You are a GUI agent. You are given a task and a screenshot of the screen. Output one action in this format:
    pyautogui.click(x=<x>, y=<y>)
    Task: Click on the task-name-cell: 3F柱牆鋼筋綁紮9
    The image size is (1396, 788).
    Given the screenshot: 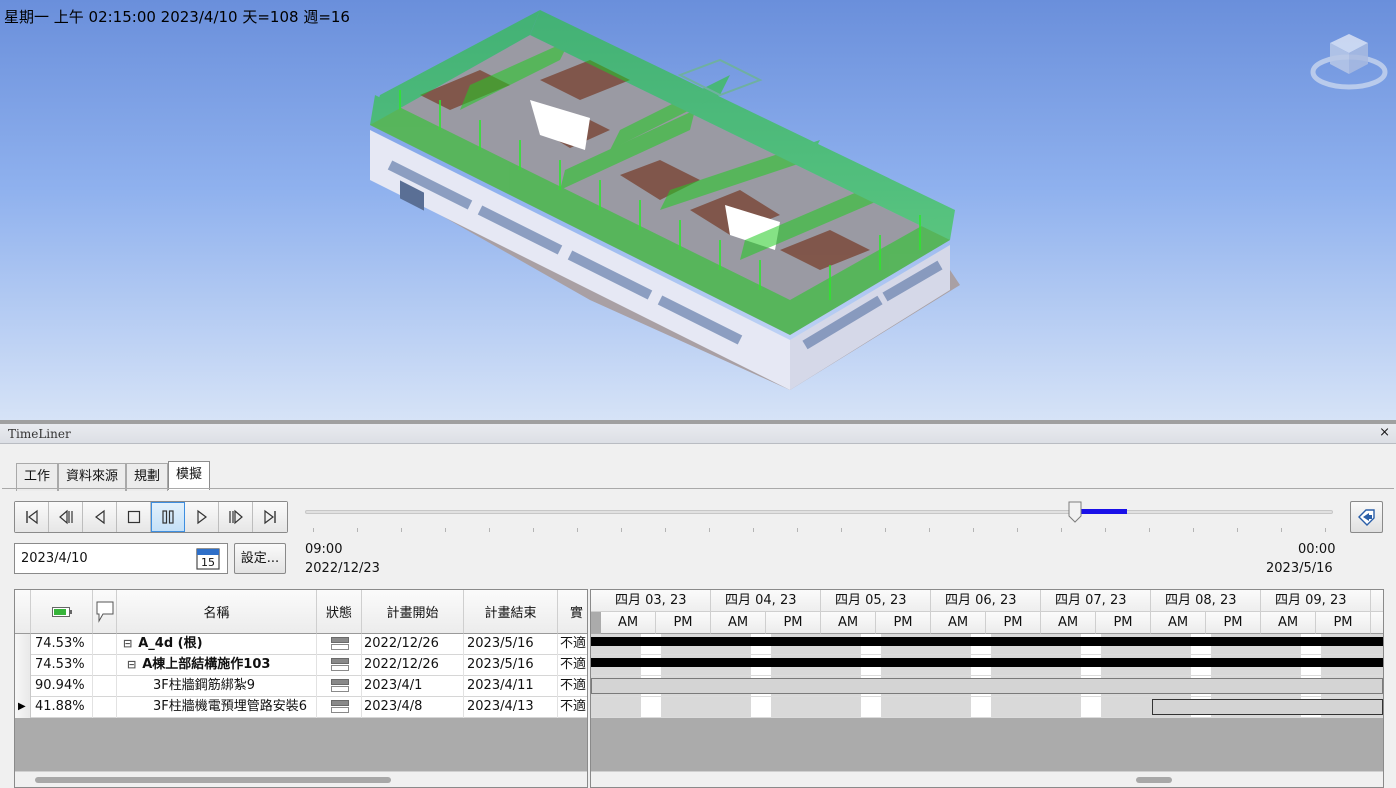 What is the action you would take?
    pyautogui.click(x=217, y=686)
    